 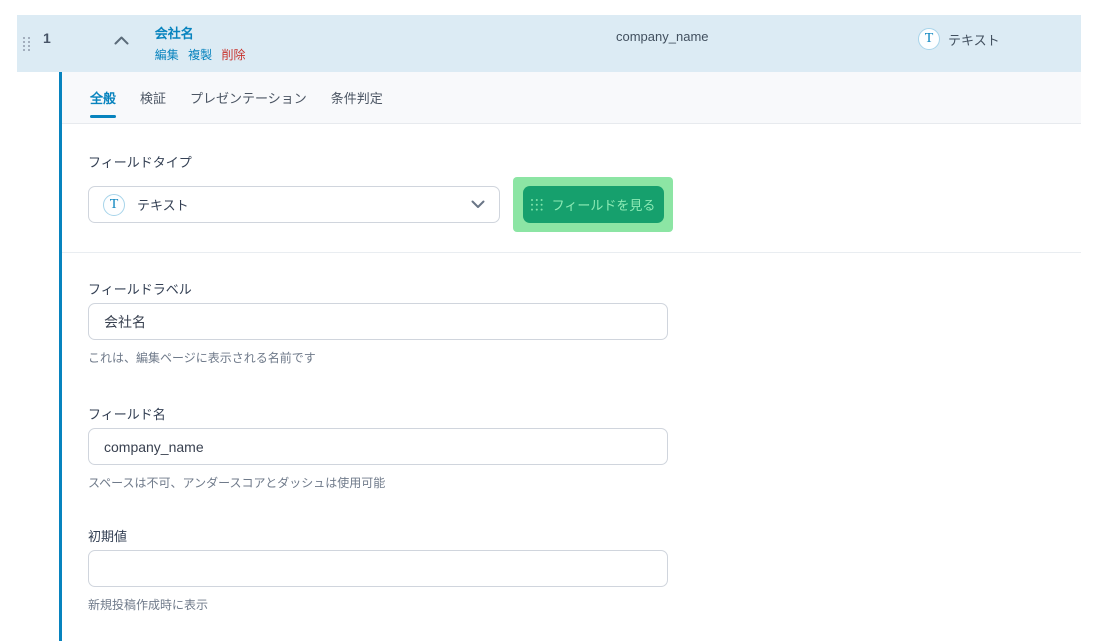 I want to click on duplicate-link: 複製, so click(x=200, y=55).